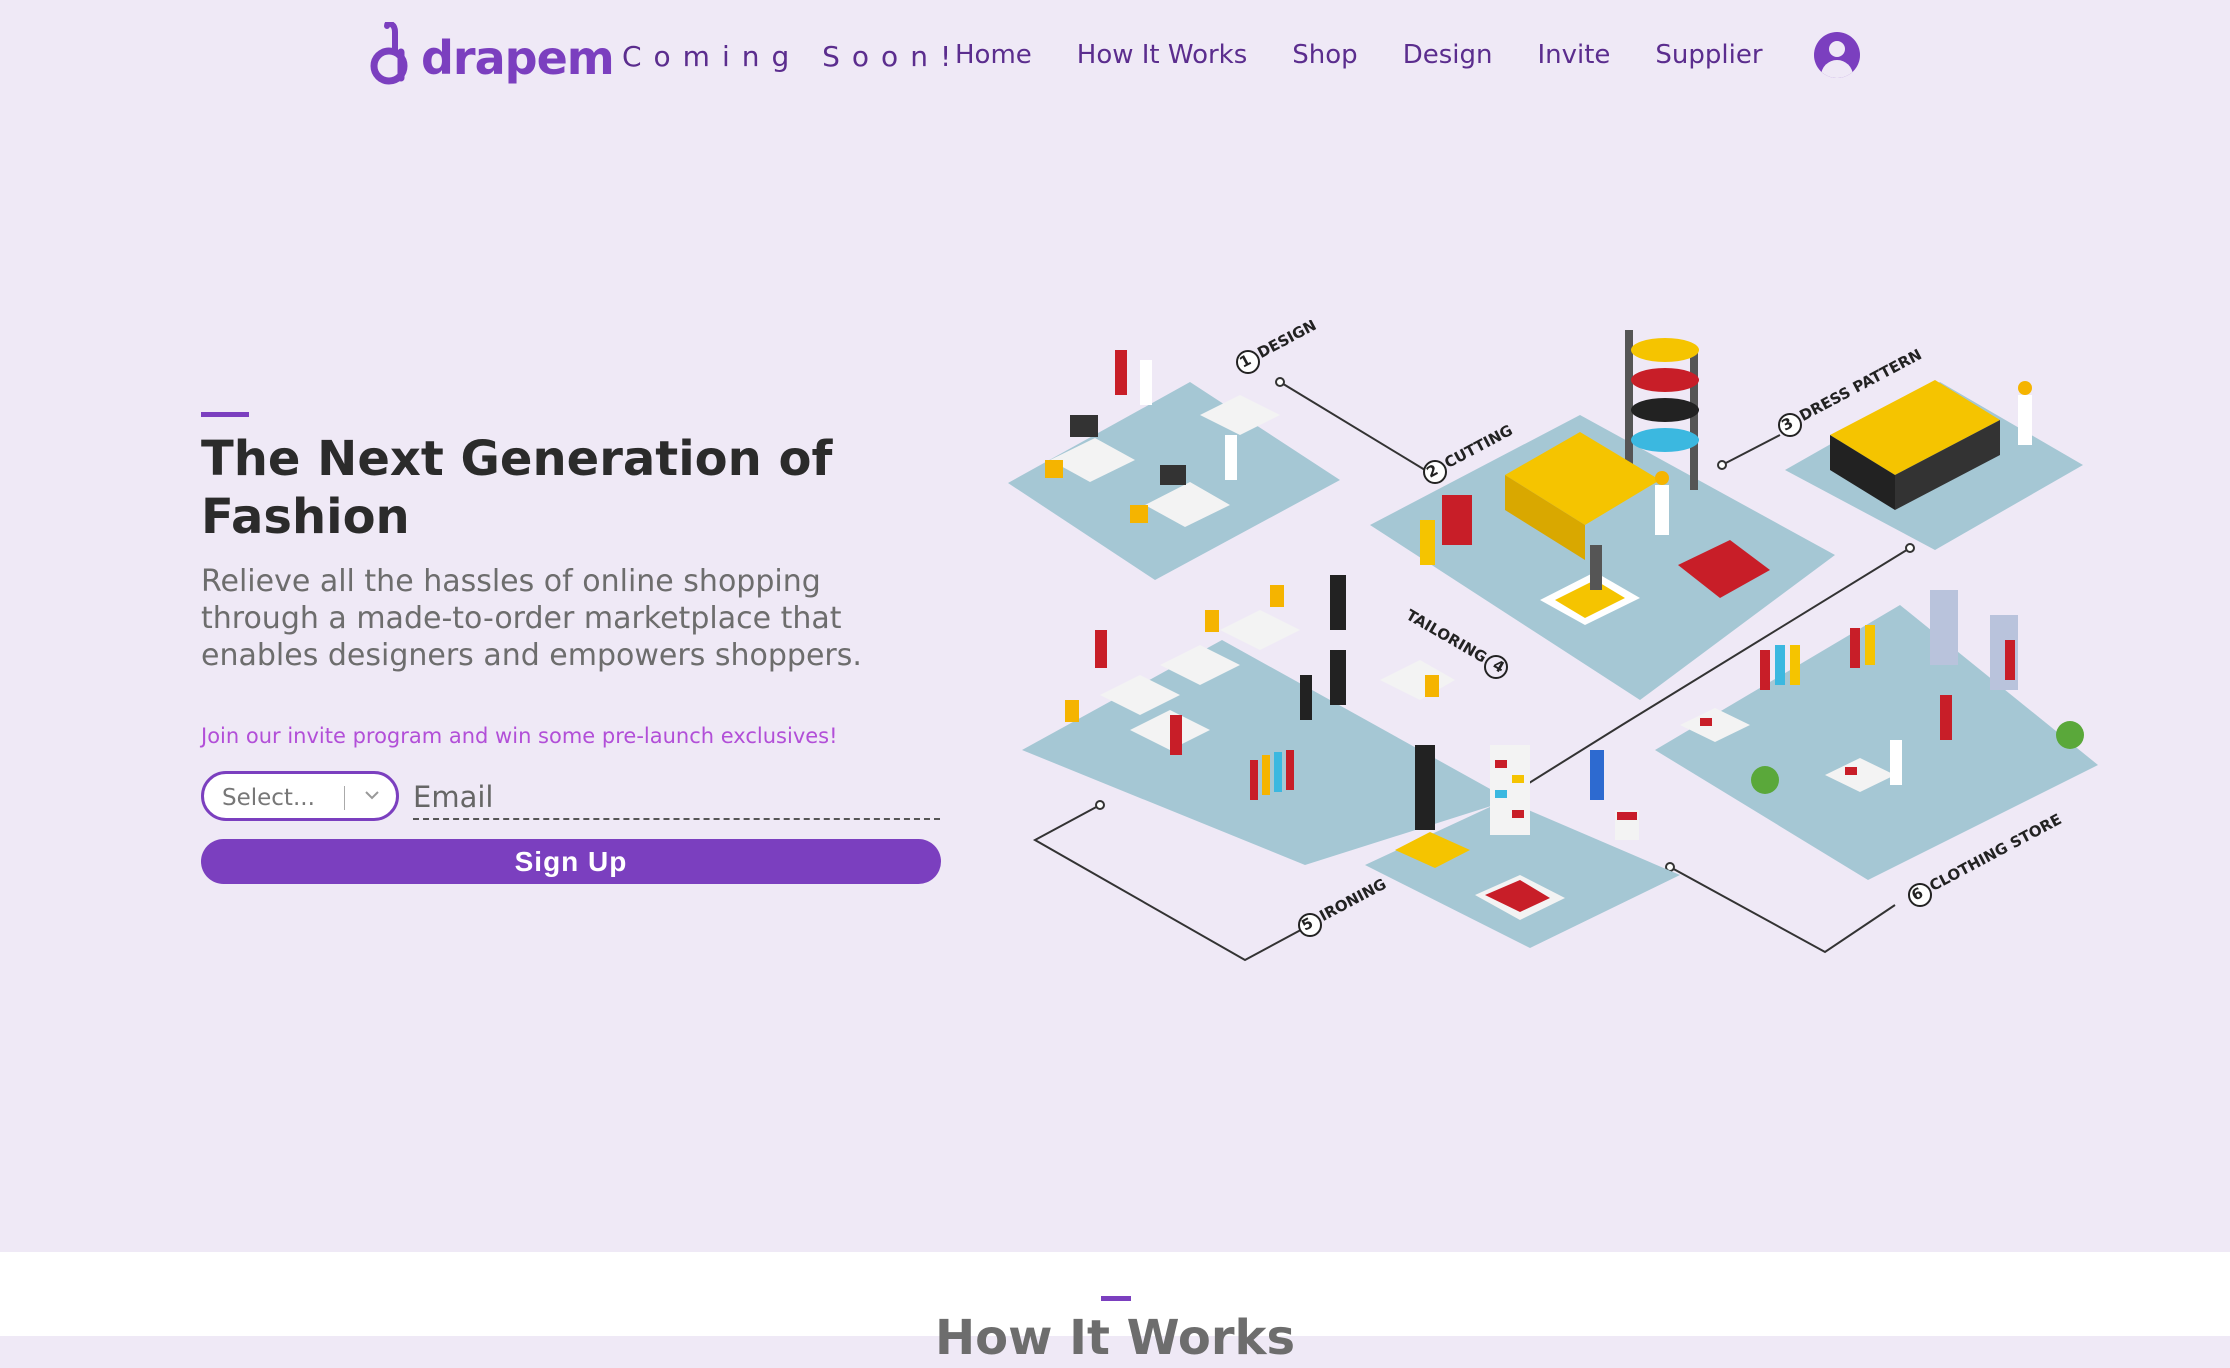  I want to click on nav-shop: Shop, so click(1324, 55).